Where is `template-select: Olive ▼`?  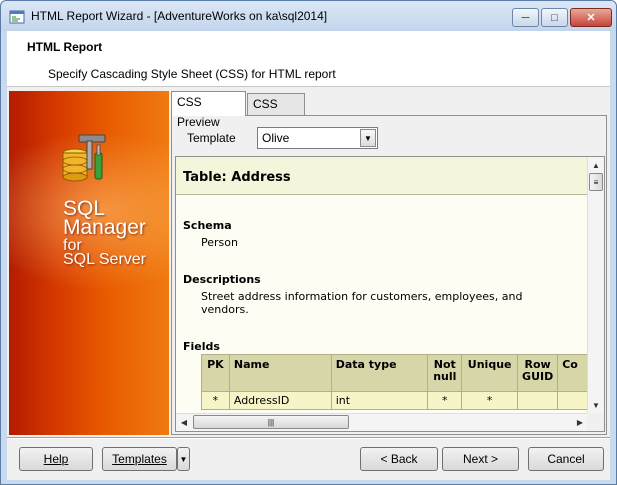
template-select: Olive ▼ is located at coordinates (317, 138).